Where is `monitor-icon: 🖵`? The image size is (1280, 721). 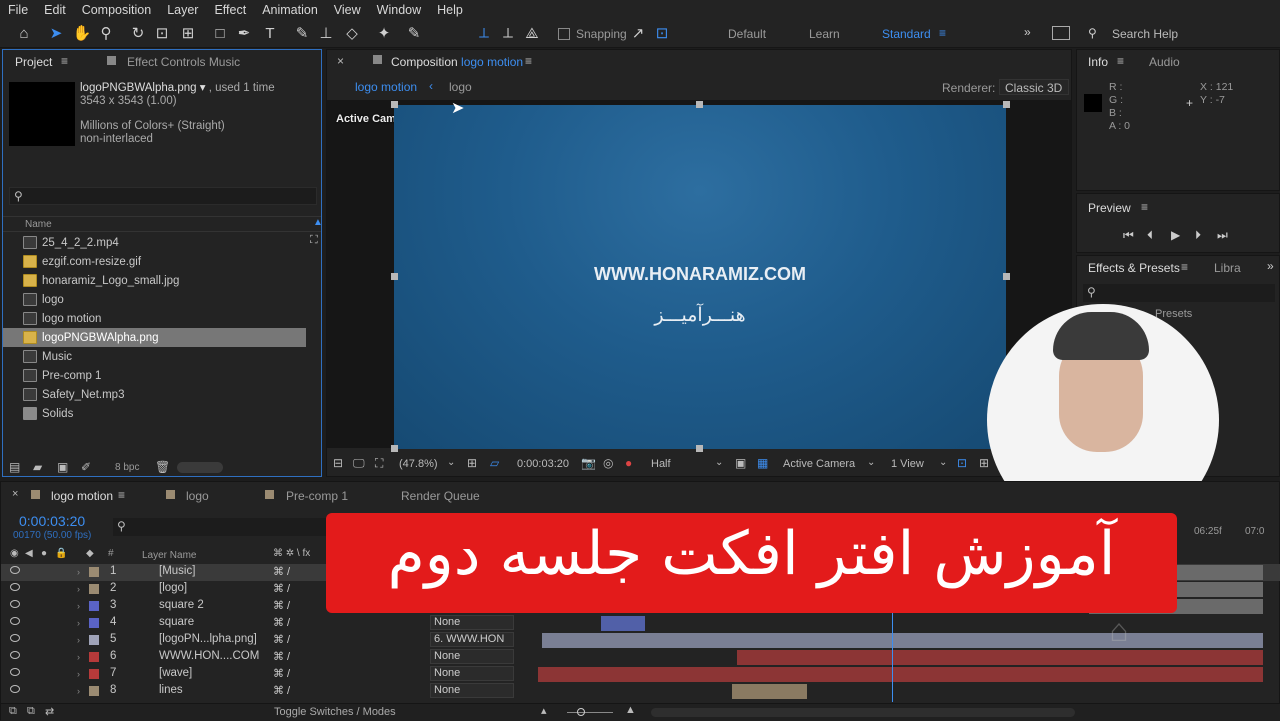
monitor-icon: 🖵 is located at coordinates (359, 463).